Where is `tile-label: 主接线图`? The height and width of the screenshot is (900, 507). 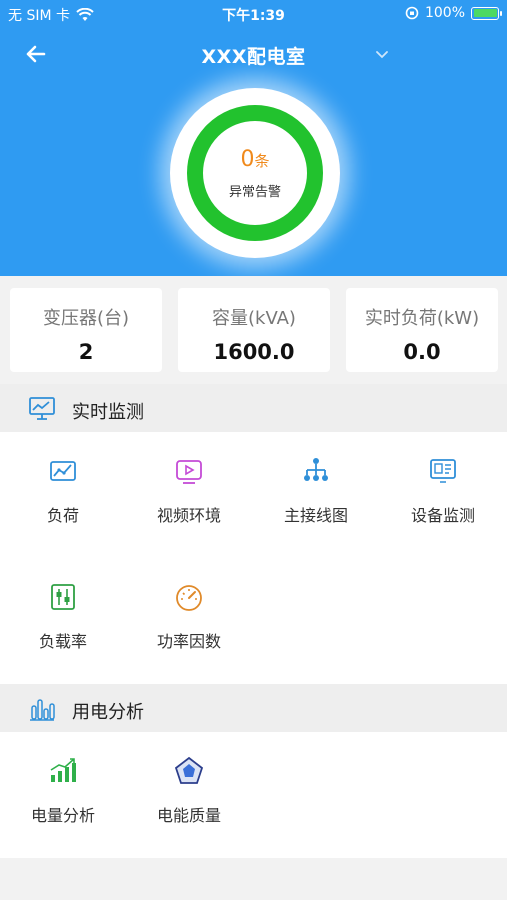
tile-label: 主接线图 is located at coordinates (315, 515).